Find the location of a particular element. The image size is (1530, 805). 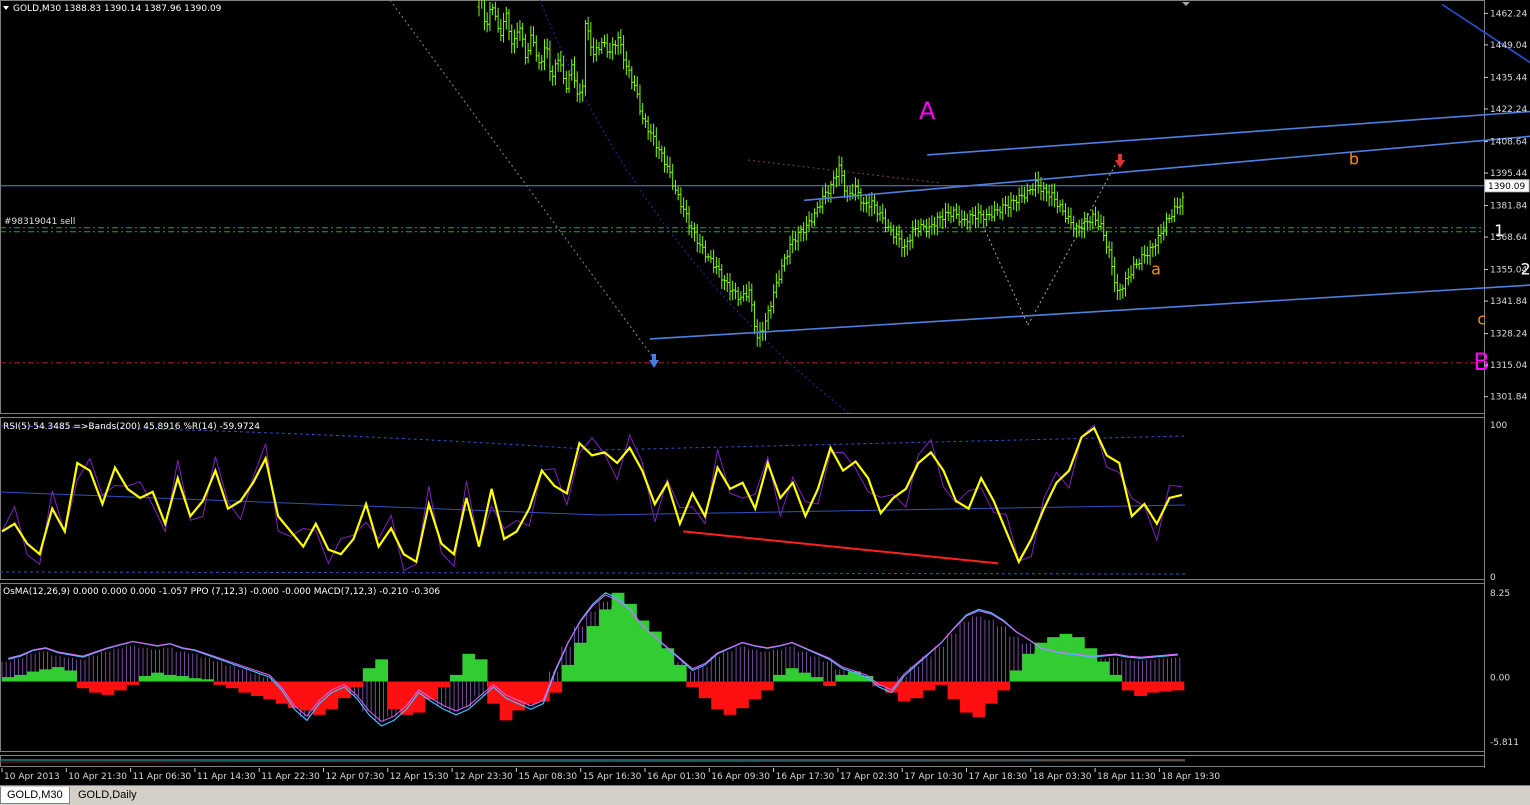

price-tick-label: 1301.84 is located at coordinates (1508, 398).